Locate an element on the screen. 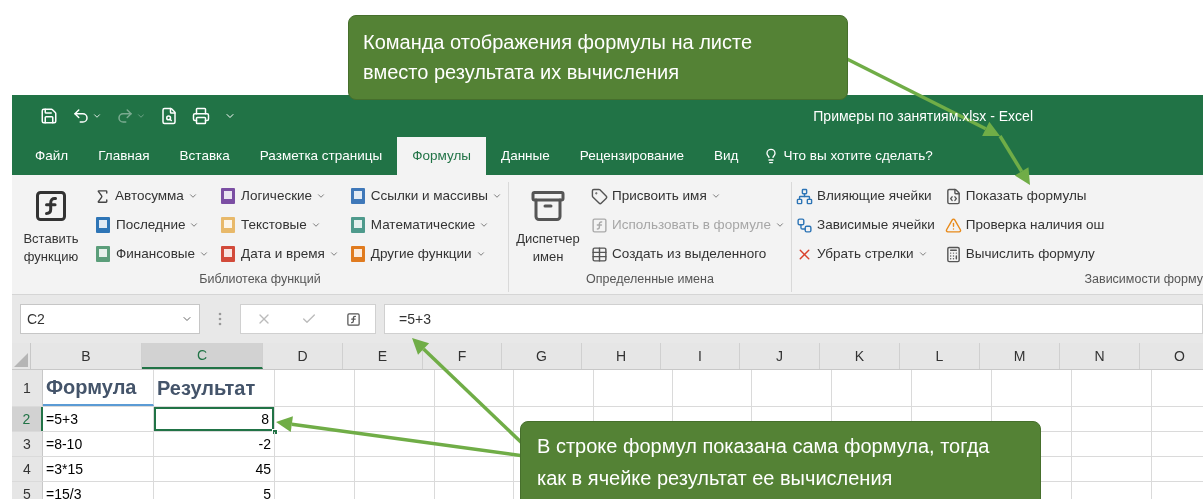  file-search-icon is located at coordinates (169, 116).